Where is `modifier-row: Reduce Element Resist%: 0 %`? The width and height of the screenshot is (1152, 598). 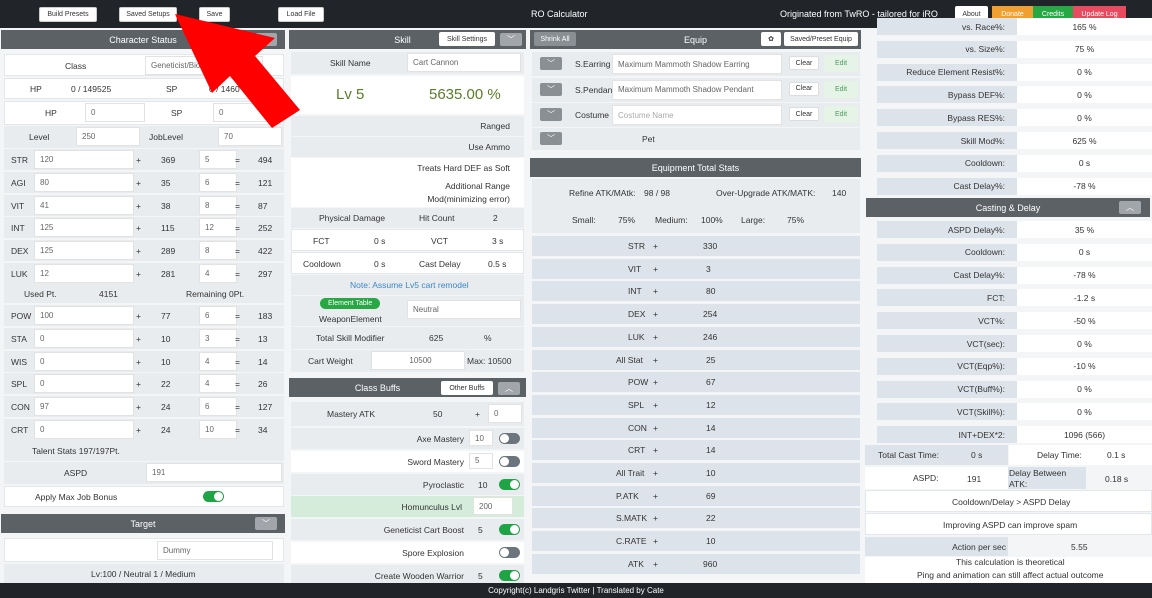 modifier-row: Reduce Element Resist%: 0 % is located at coordinates (1008, 72).